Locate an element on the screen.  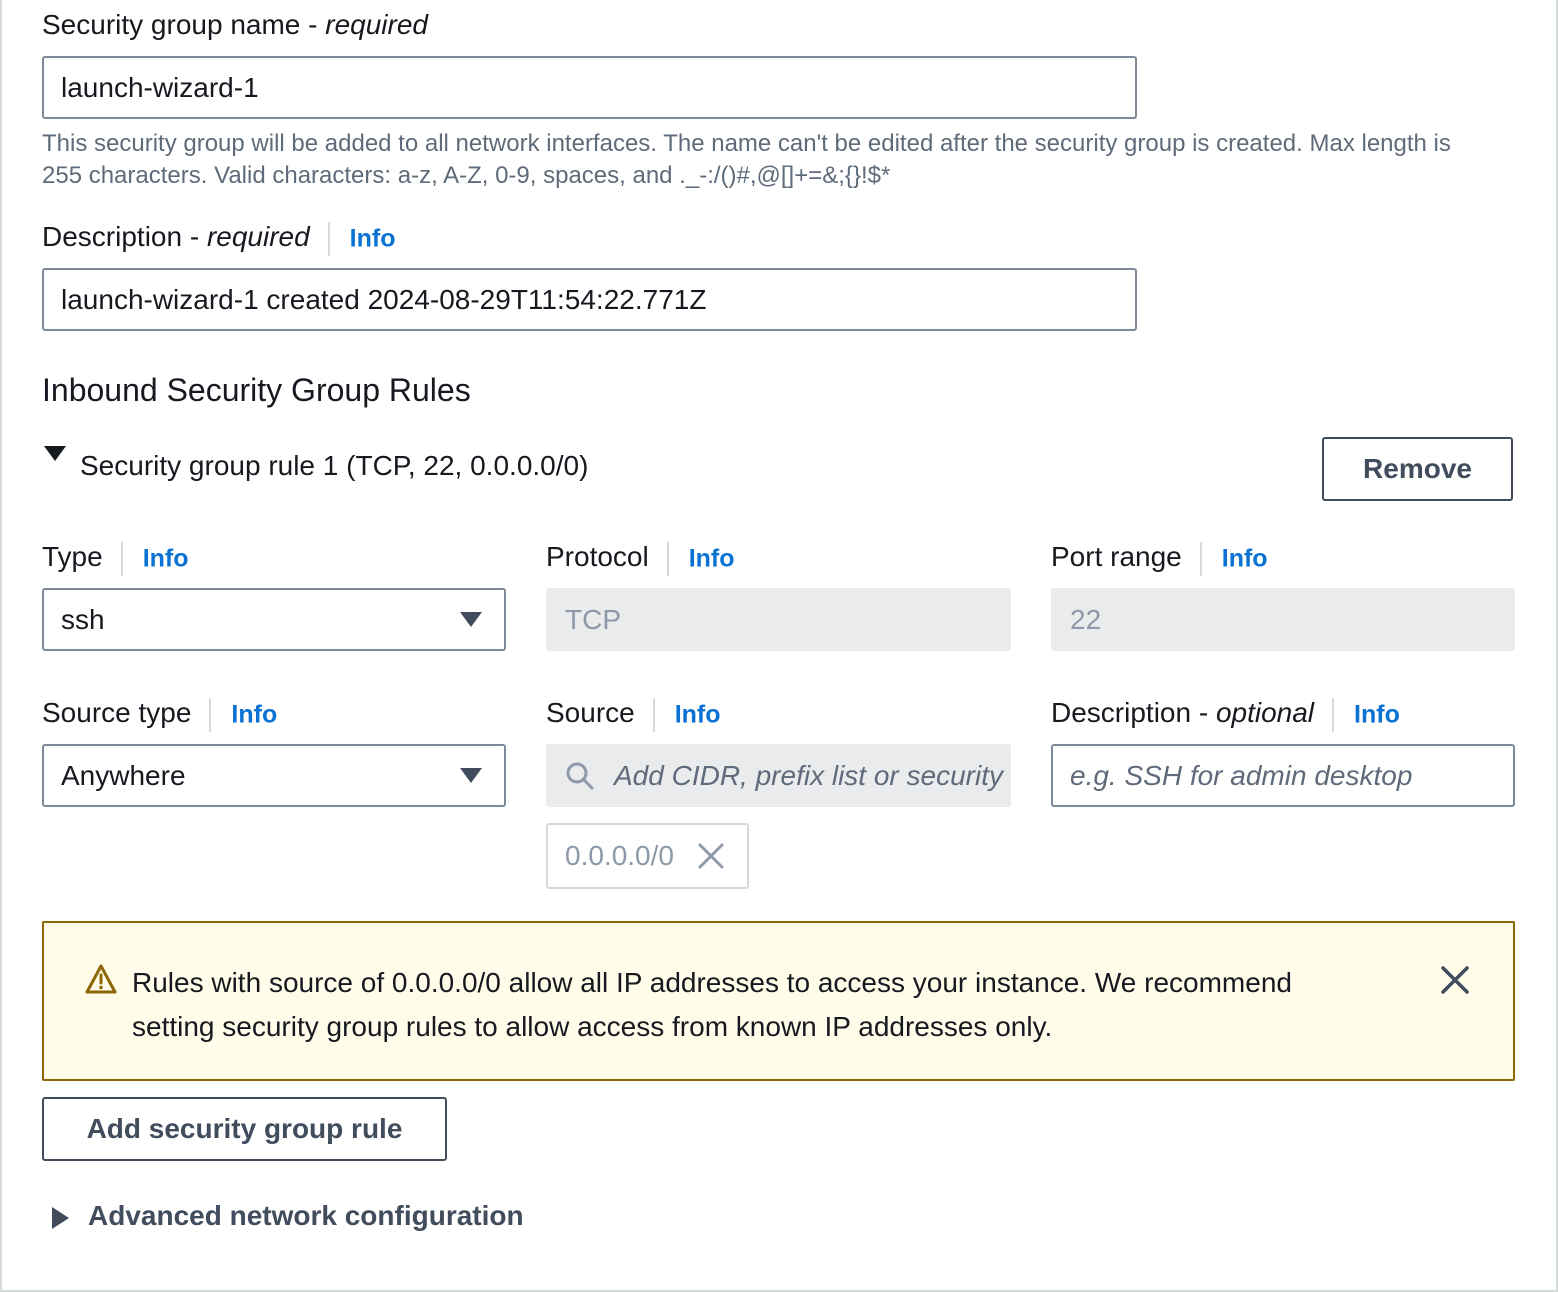
source-placeholder: Add CIDR, prefix list or security is located at coordinates (808, 775).